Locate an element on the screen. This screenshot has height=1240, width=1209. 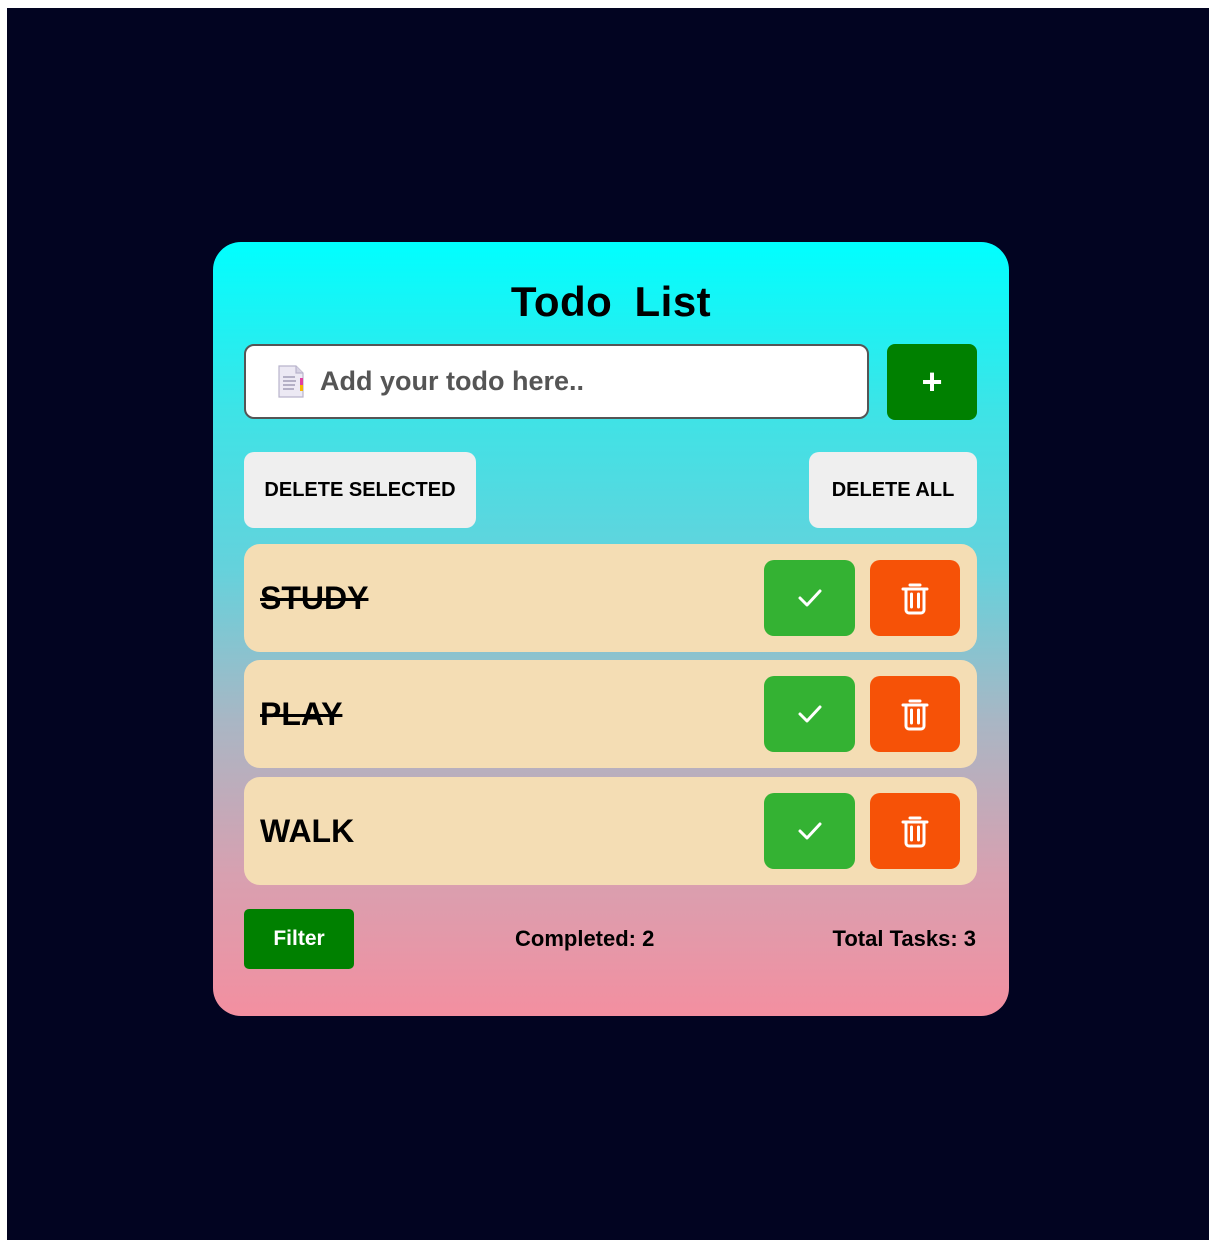
filter-label: Filter is located at coordinates (299, 938).